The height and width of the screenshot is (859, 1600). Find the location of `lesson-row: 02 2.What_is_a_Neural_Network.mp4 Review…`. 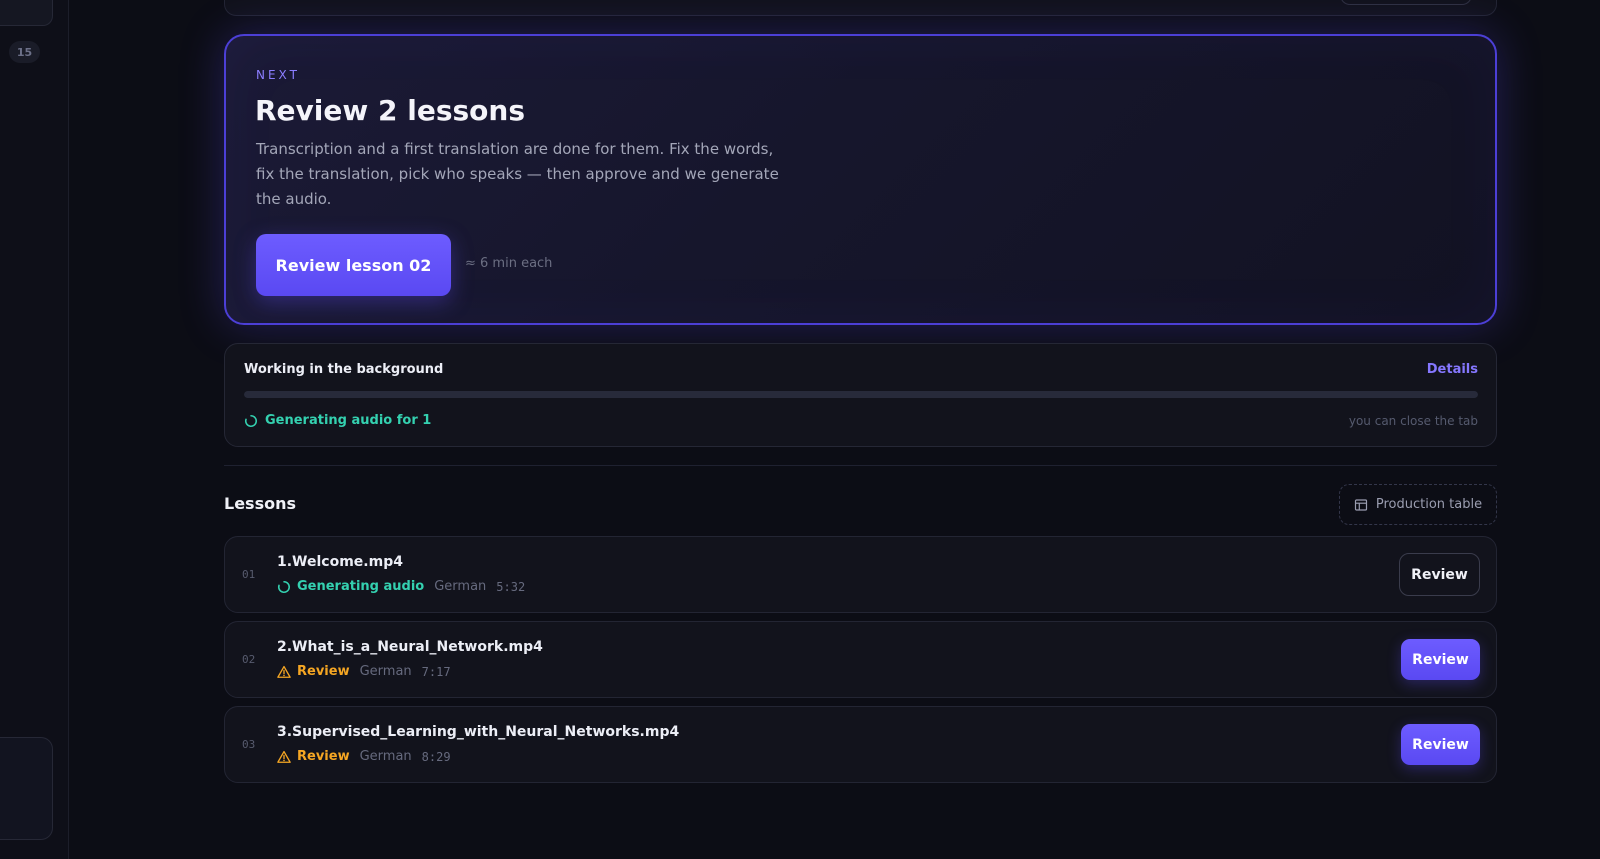

lesson-row: 02 2.What_is_a_Neural_Network.mp4 Review… is located at coordinates (860, 659).